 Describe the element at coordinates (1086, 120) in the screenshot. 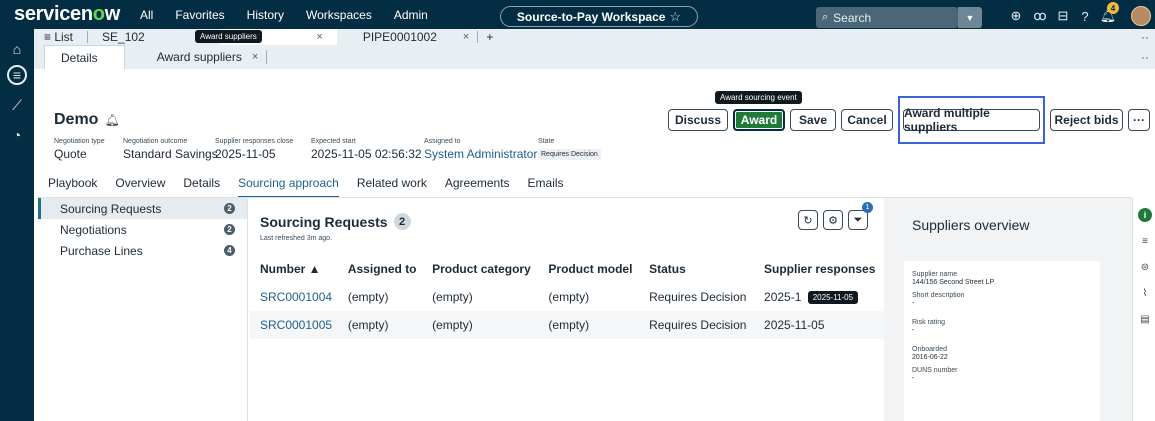

I see `reject-bids-button: Reject bids` at that location.